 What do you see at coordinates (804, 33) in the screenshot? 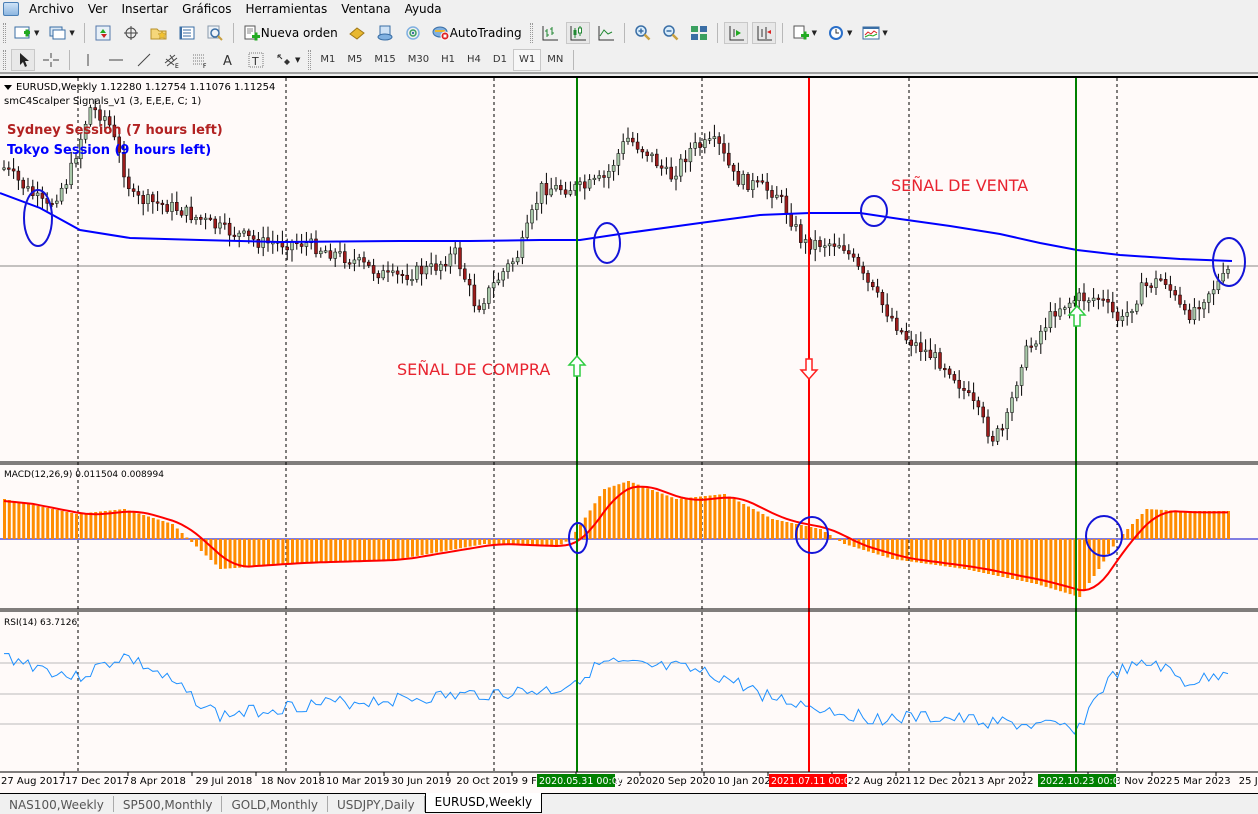
I see `indicators-button: ▼` at bounding box center [804, 33].